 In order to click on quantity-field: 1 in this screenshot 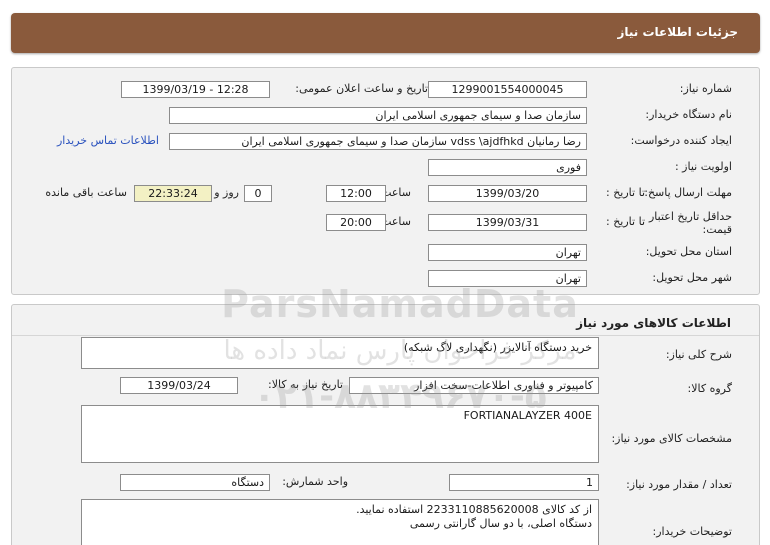, I will do `click(524, 482)`.